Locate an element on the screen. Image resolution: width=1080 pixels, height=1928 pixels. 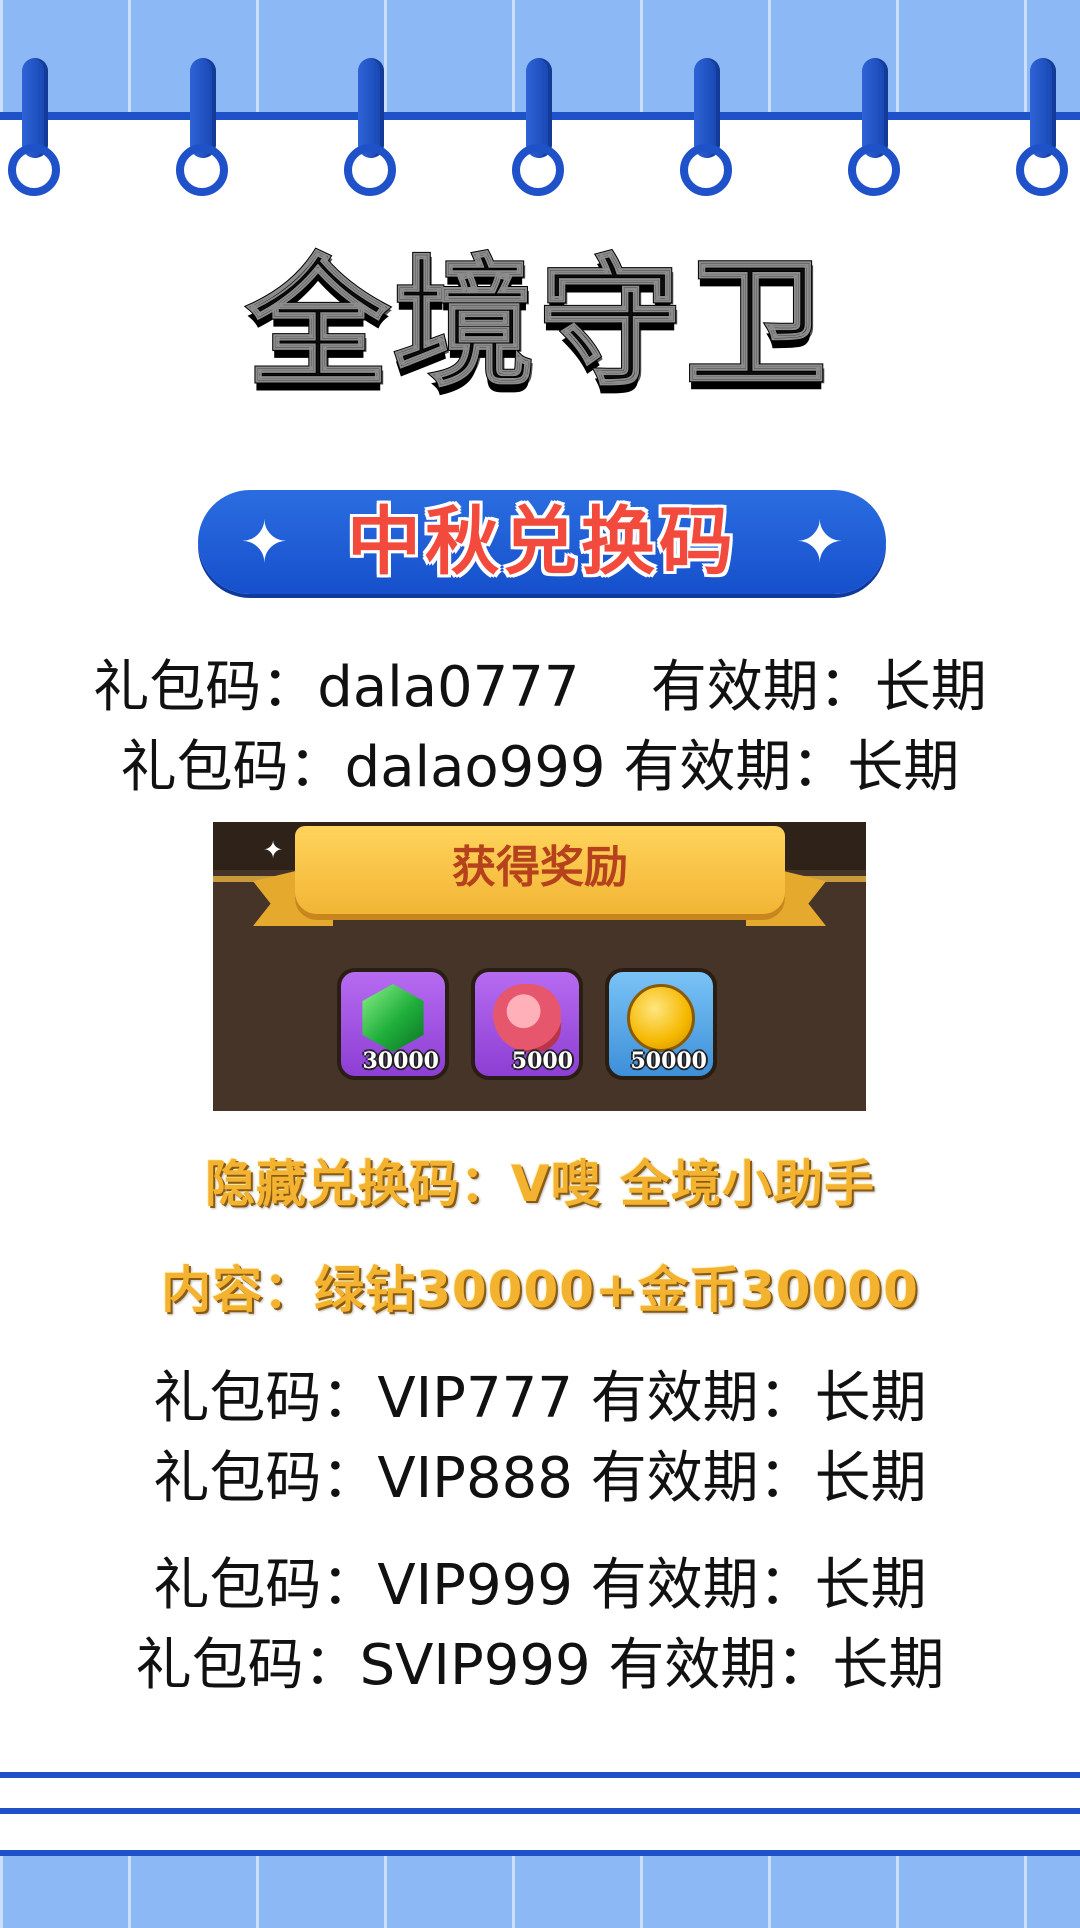
page-title: 全境守卫 is located at coordinates (539, 324).